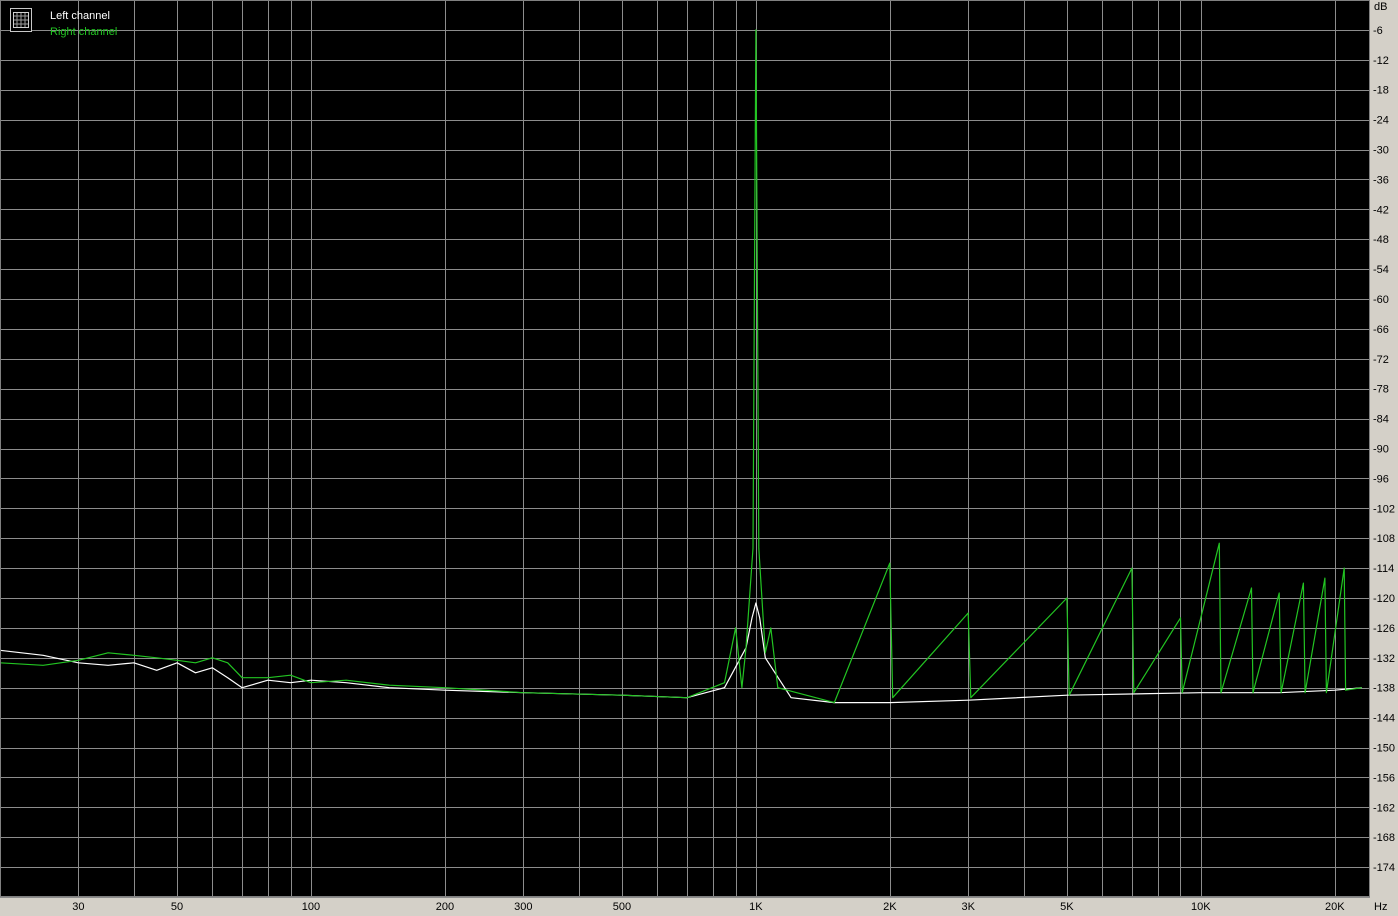 This screenshot has width=1398, height=916. I want to click on y-tick-label: -24, so click(1381, 121).